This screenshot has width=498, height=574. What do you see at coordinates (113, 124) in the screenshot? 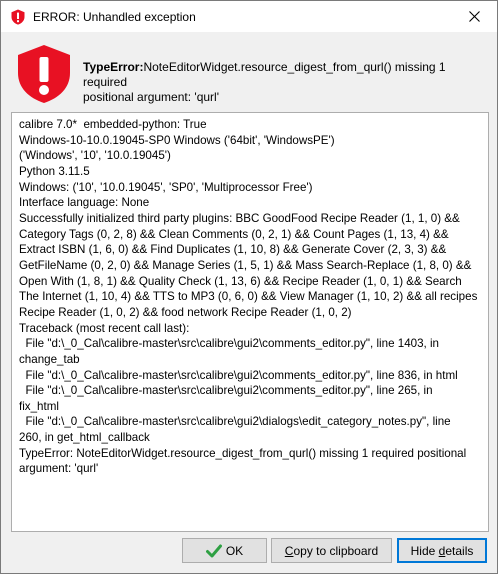
I see `details-line: calibre 7.0* embedded-python: True` at bounding box center [113, 124].